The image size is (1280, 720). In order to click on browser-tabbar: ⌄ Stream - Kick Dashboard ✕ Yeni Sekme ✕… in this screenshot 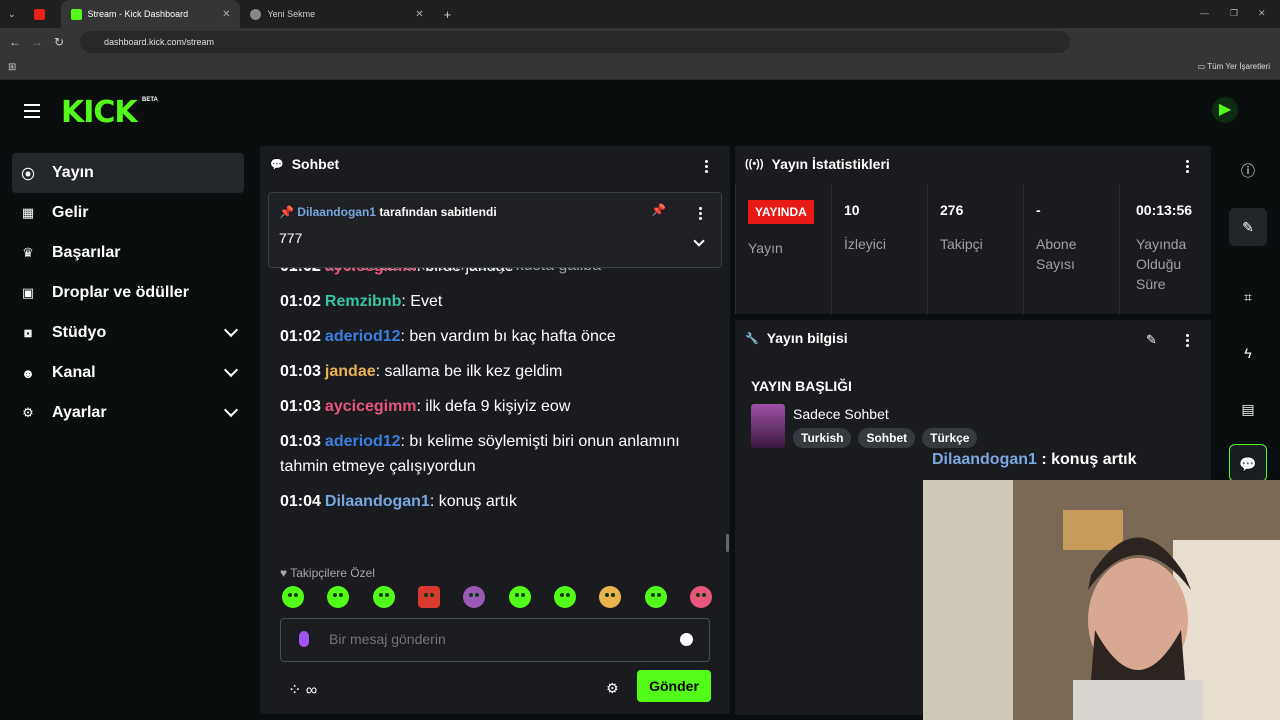, I will do `click(640, 14)`.